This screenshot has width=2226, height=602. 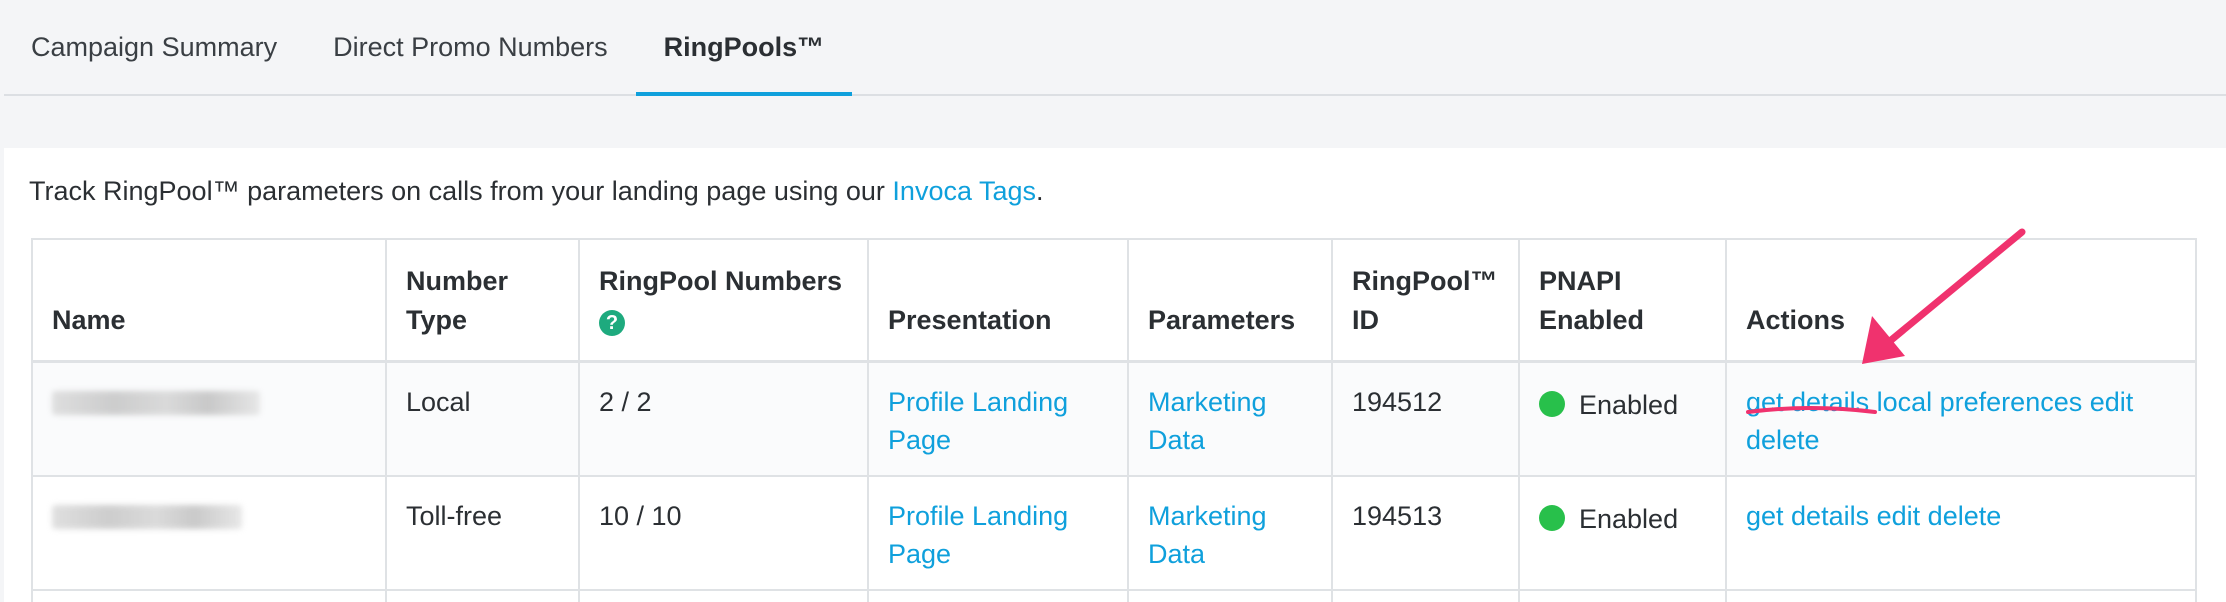 I want to click on header-pnapi-enabled: PNAPI Enabled, so click(x=1622, y=300).